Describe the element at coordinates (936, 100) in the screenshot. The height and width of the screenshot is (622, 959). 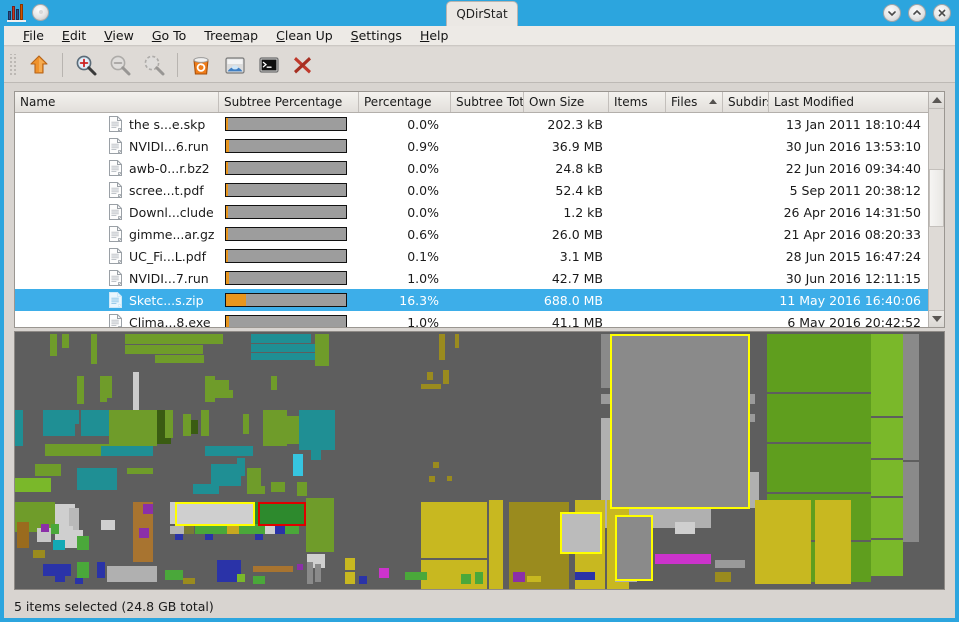
I see `scroll-up-button` at that location.